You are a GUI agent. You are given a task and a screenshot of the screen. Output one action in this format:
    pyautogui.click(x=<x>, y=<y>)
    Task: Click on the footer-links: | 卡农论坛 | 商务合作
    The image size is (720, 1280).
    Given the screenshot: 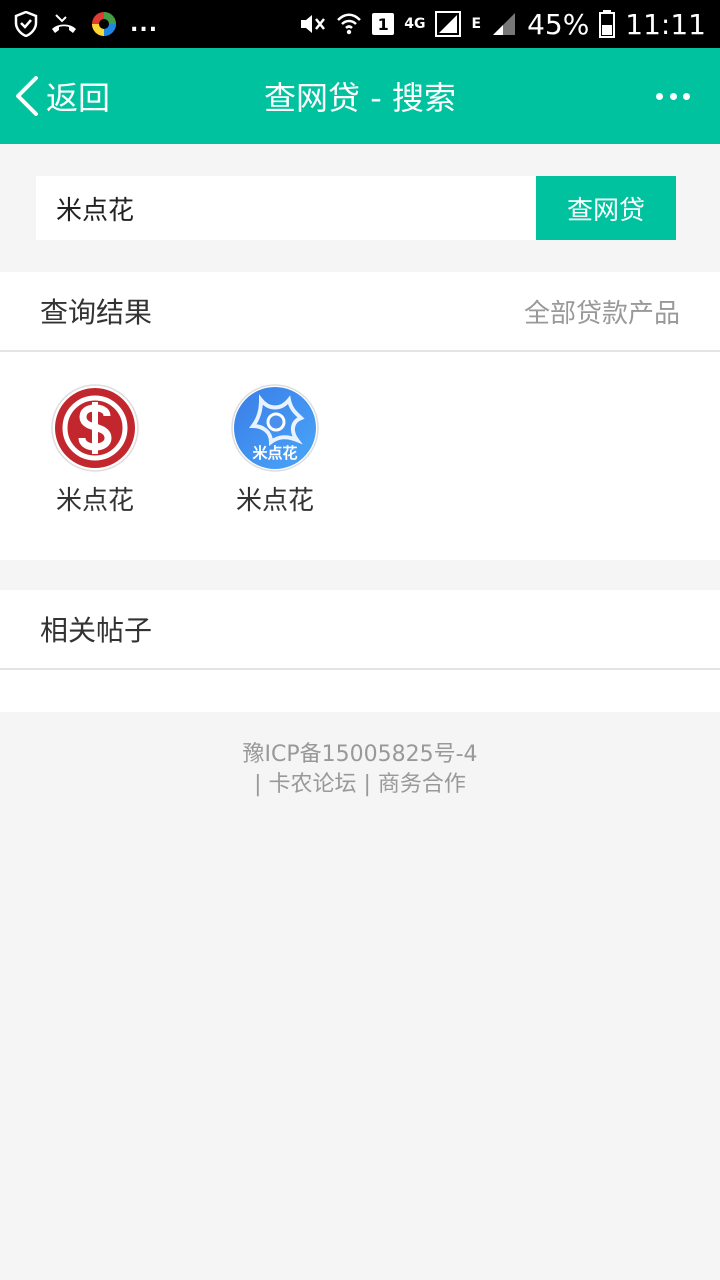 What is the action you would take?
    pyautogui.click(x=360, y=785)
    